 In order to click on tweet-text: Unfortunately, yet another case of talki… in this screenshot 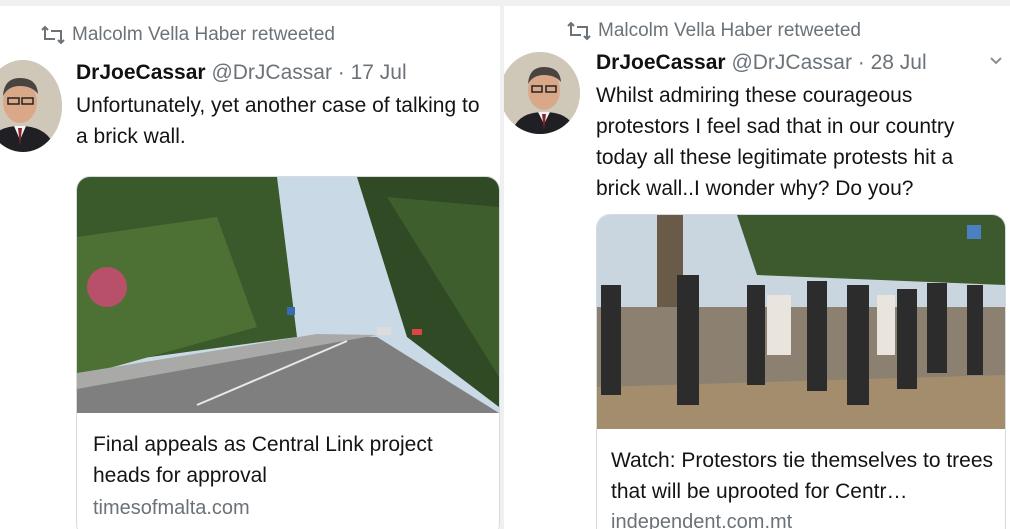, I will do `click(278, 121)`.